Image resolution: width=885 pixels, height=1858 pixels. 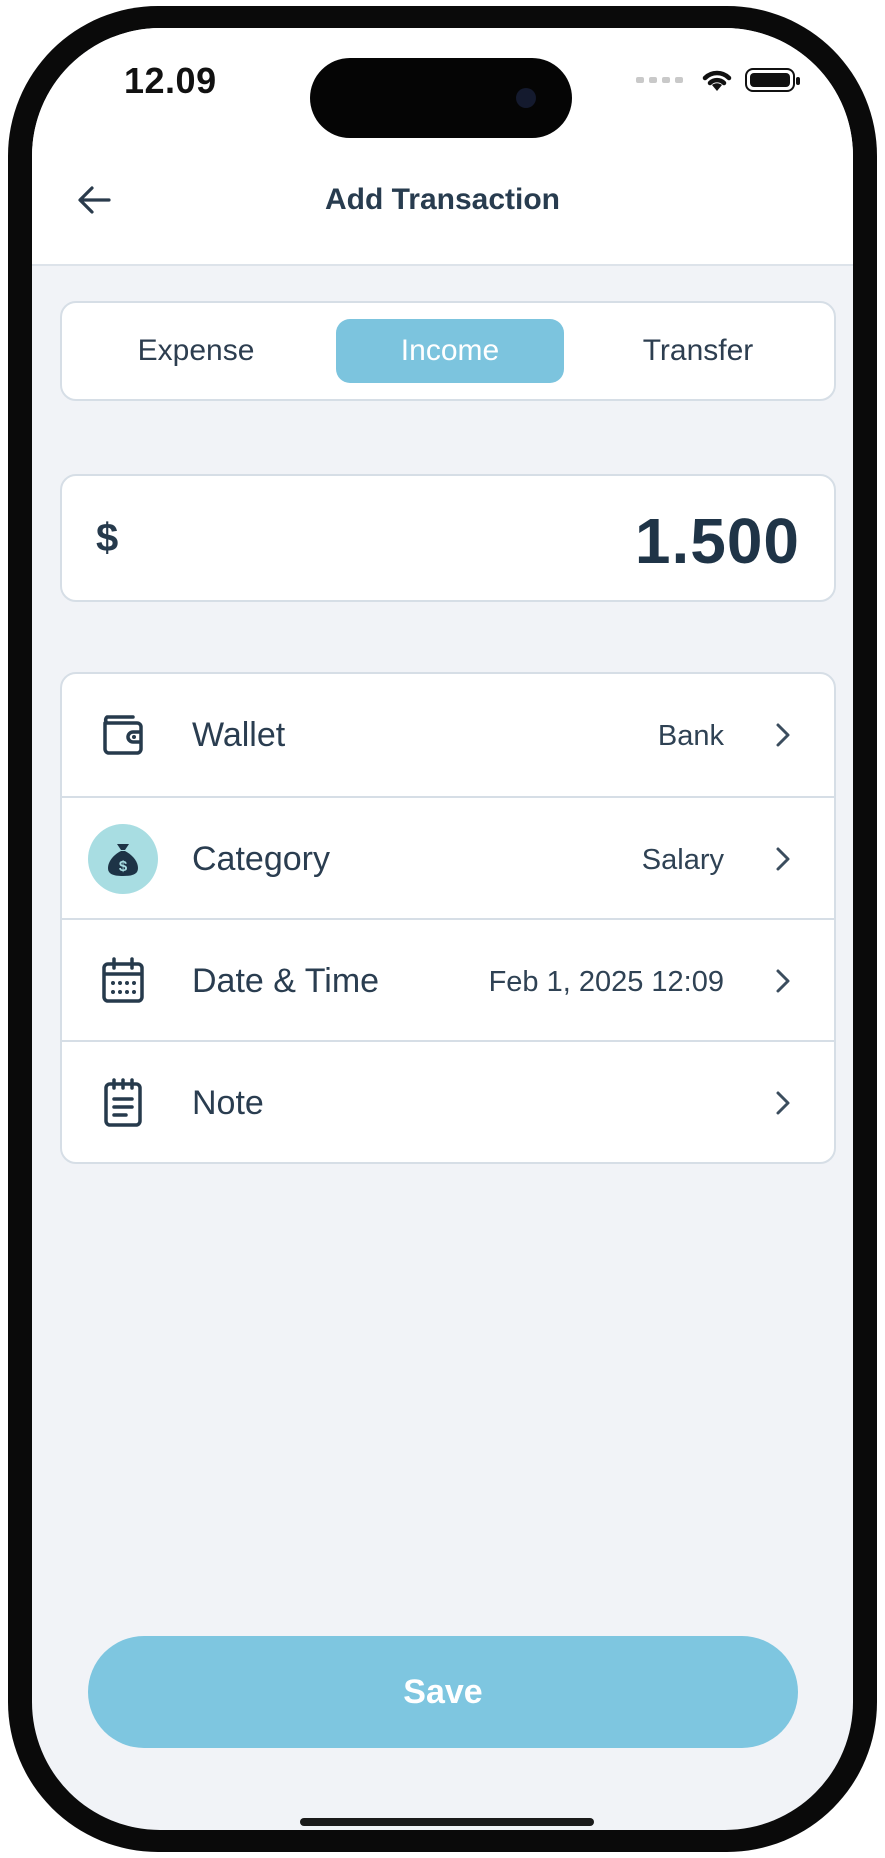 I want to click on wifi-icon, so click(x=717, y=80).